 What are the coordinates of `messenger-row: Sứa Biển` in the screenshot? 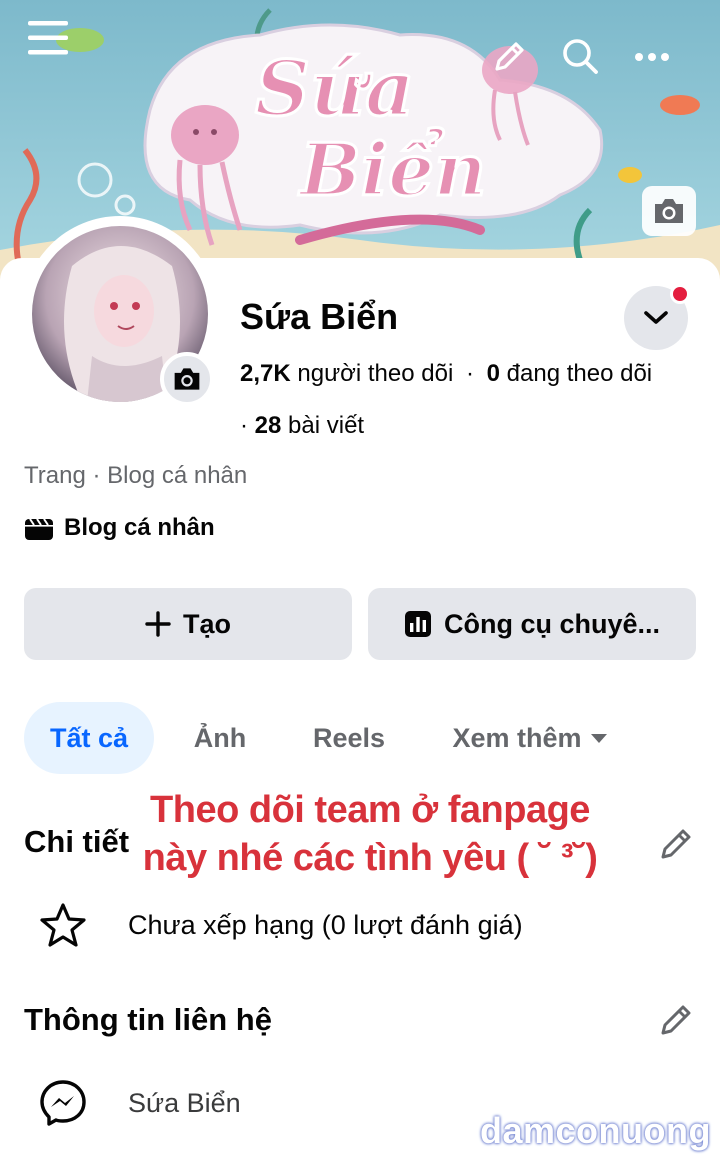 It's located at (139, 1103).